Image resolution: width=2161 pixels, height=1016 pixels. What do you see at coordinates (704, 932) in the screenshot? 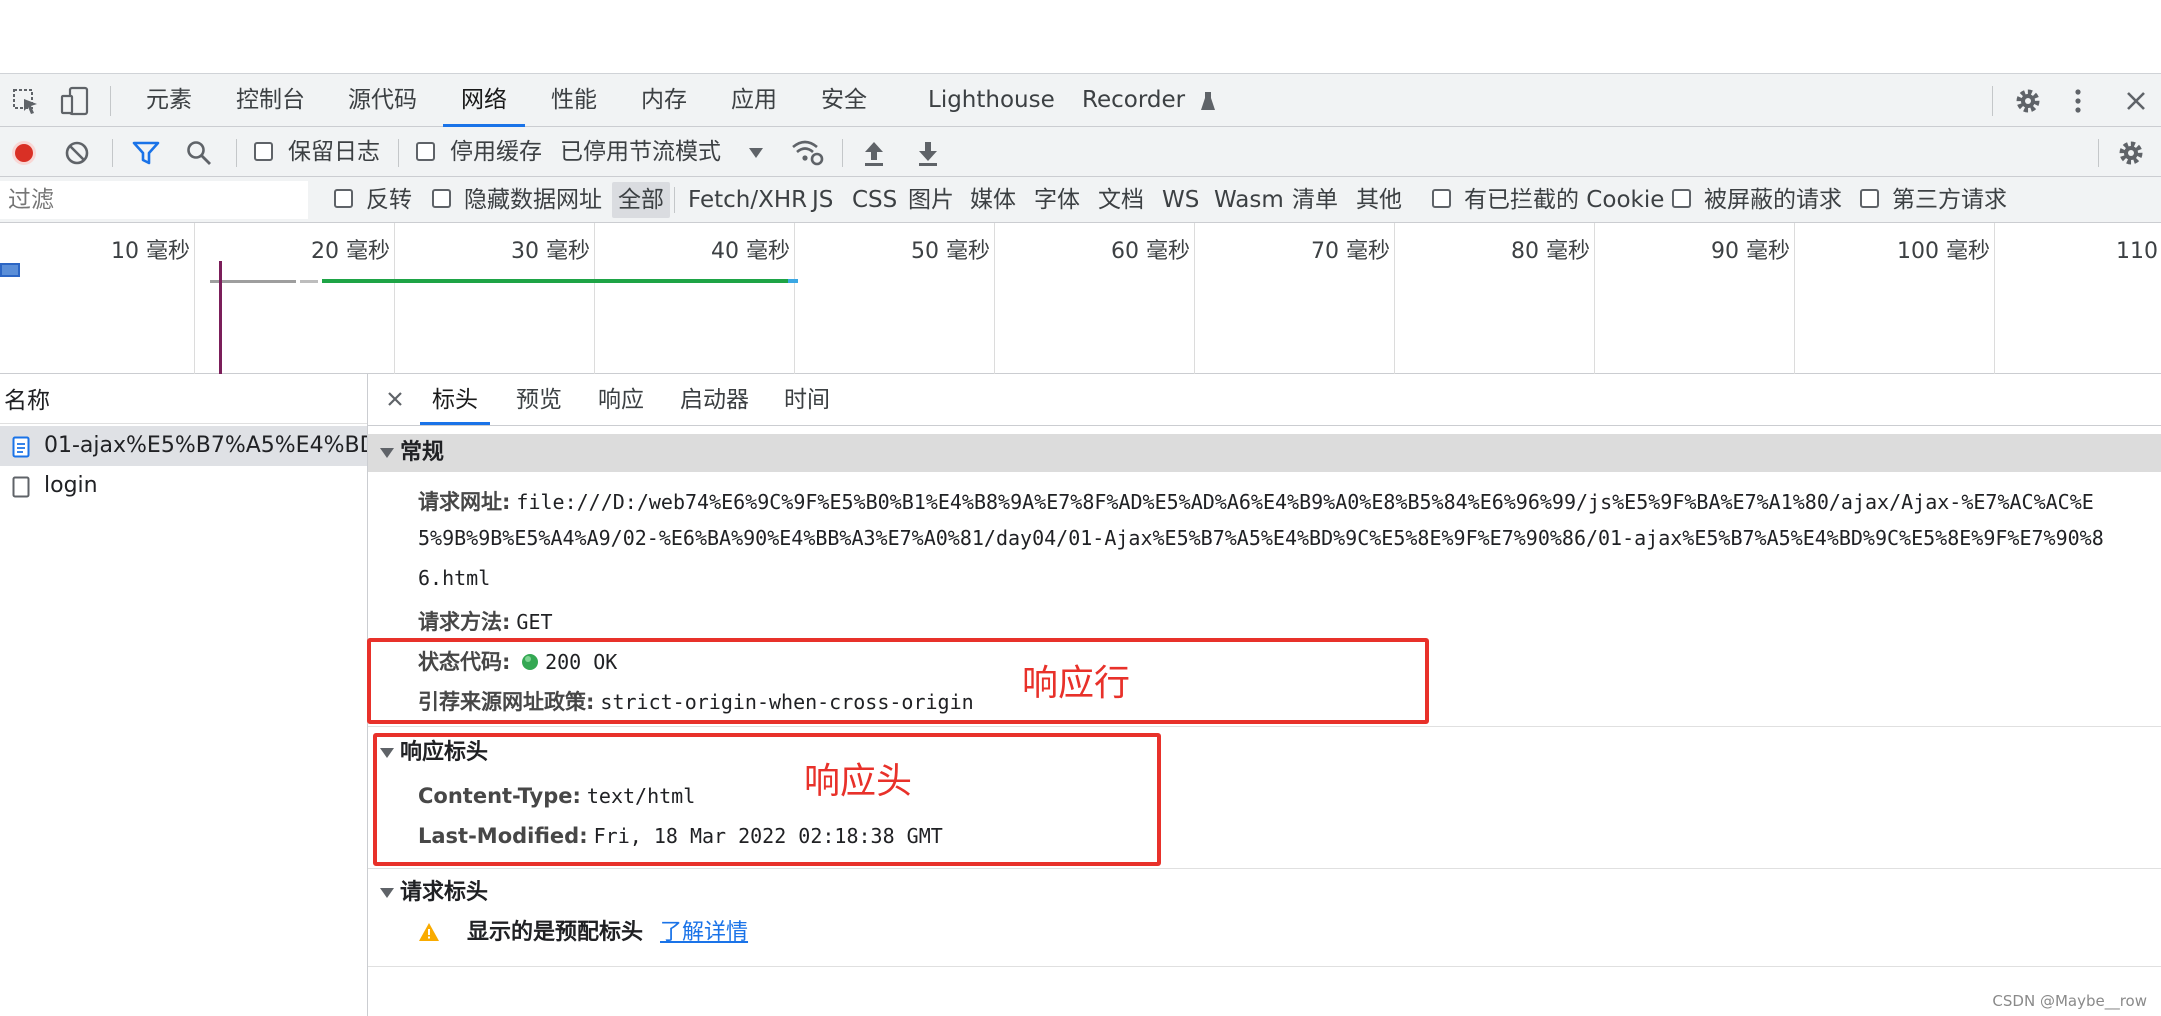
I see `learn-more-link: 了解详情` at bounding box center [704, 932].